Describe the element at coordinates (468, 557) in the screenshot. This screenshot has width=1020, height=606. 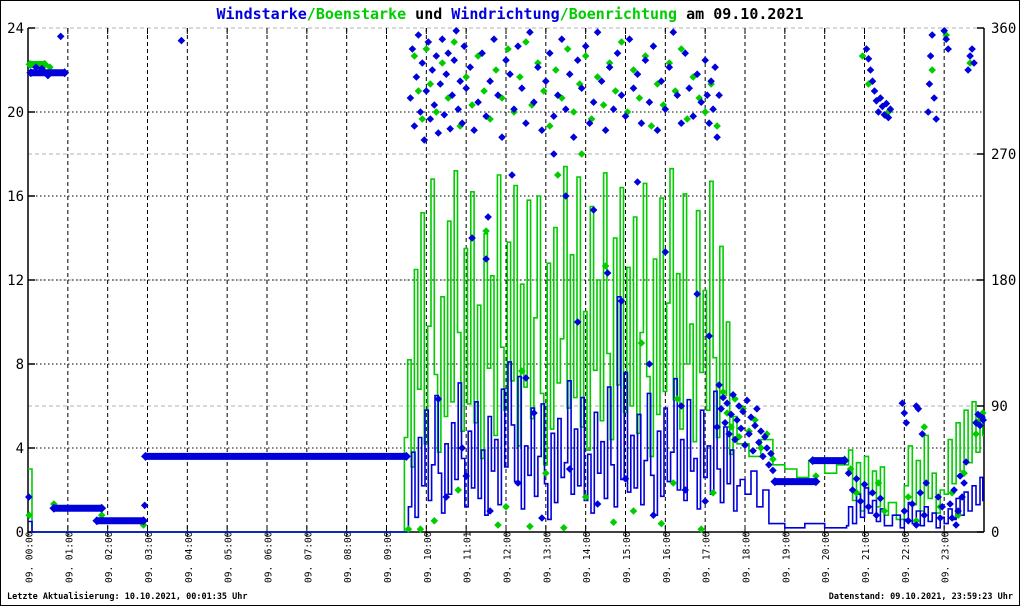
I see `x-tick-label-11: 09. 11:01` at that location.